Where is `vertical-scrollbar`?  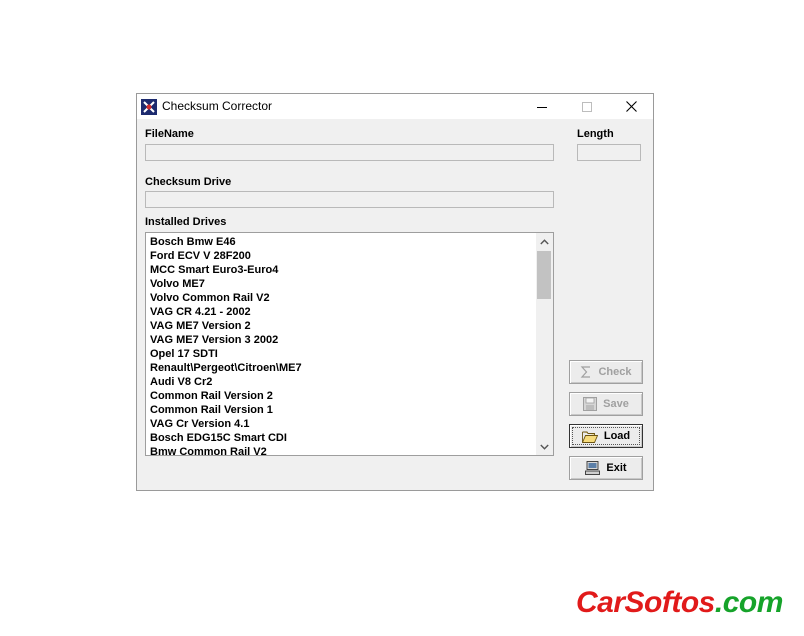 vertical-scrollbar is located at coordinates (544, 344).